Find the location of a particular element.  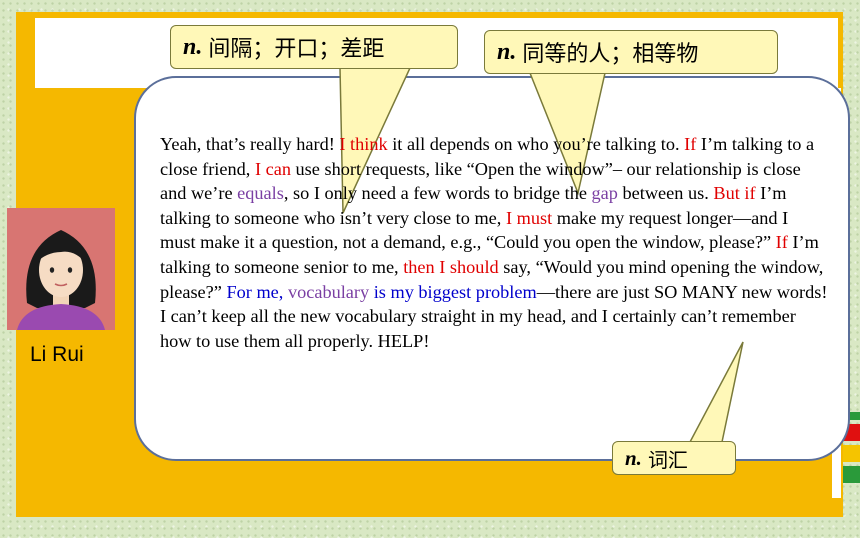

callout-gap: n. 间隔；开口；差距 is located at coordinates (314, 47).